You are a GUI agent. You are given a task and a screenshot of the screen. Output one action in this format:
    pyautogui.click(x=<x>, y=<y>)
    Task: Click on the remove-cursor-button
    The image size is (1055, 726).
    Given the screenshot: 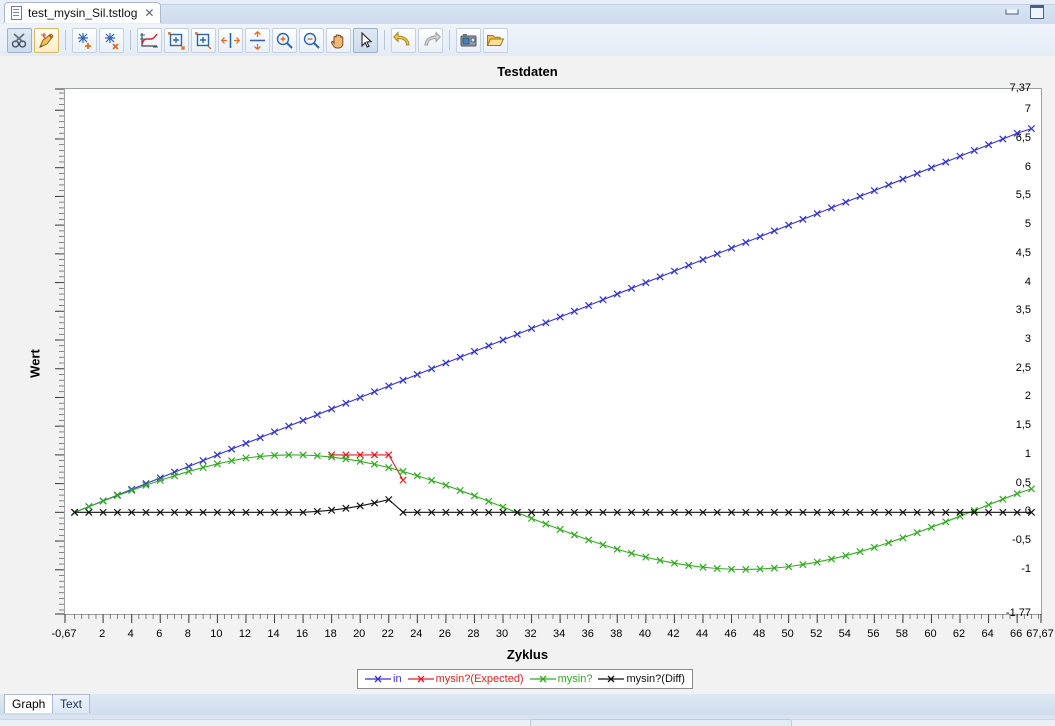 What is the action you would take?
    pyautogui.click(x=111, y=40)
    